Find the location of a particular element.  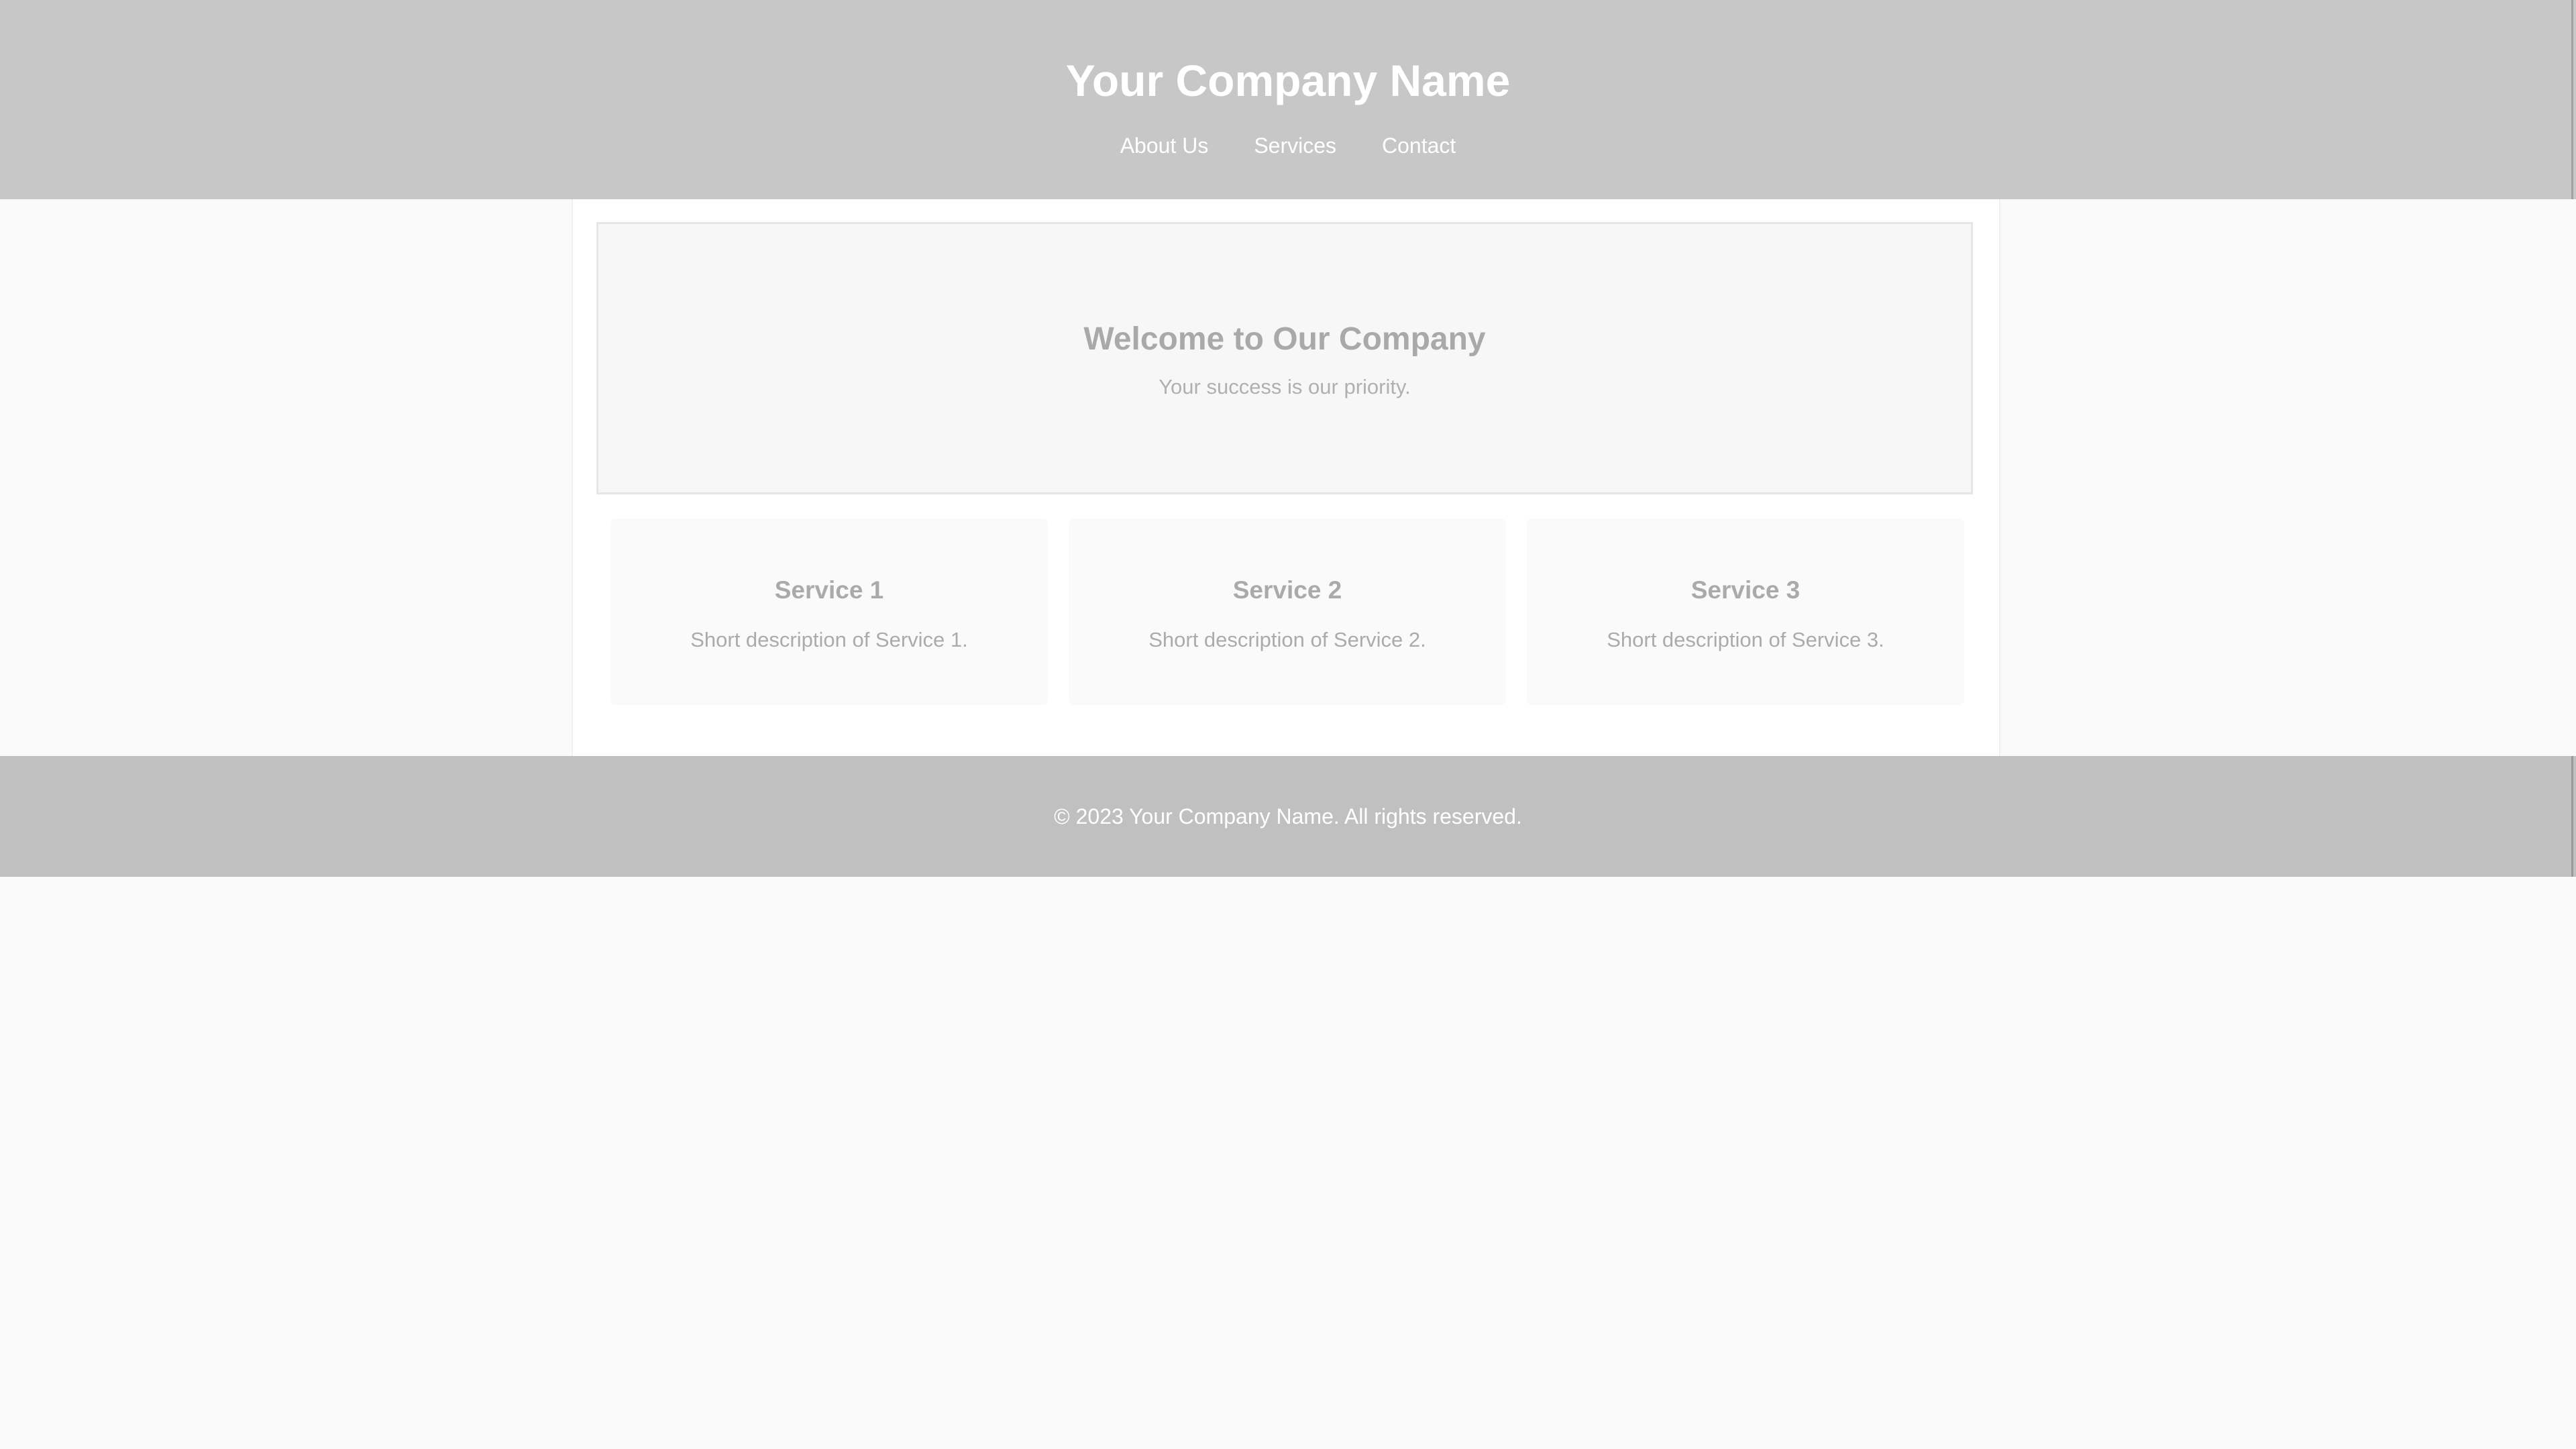

footer-scroll-edge is located at coordinates (2572, 816).